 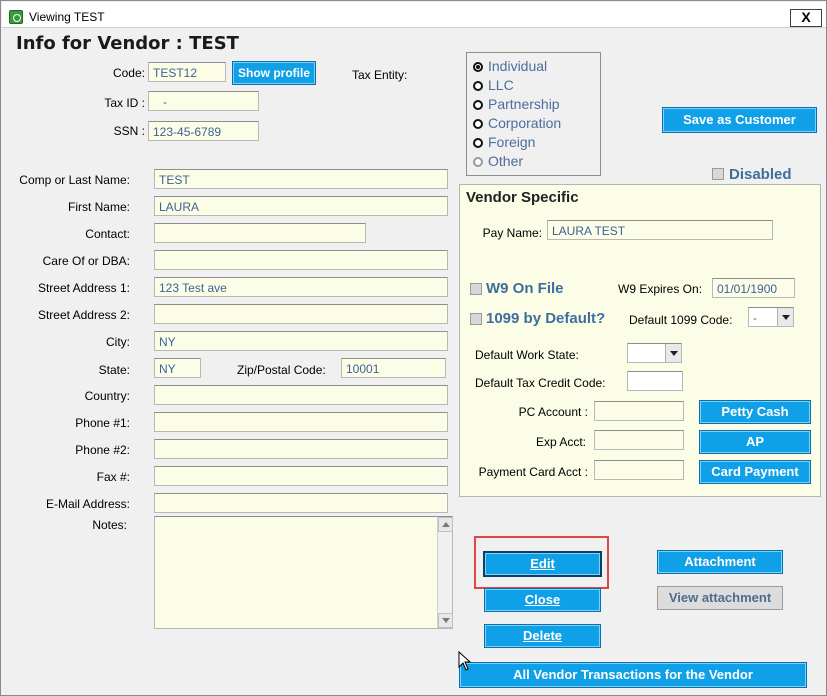 I want to click on close-button-label: Close, so click(x=542, y=599).